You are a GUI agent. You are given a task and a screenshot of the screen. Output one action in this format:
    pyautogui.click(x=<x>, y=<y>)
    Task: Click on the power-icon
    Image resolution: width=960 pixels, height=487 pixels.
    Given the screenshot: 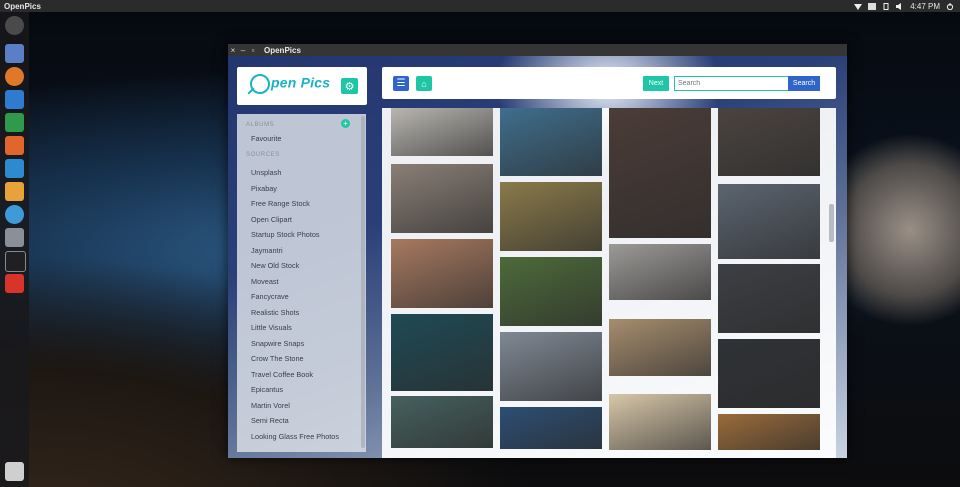 What is the action you would take?
    pyautogui.click(x=950, y=6)
    